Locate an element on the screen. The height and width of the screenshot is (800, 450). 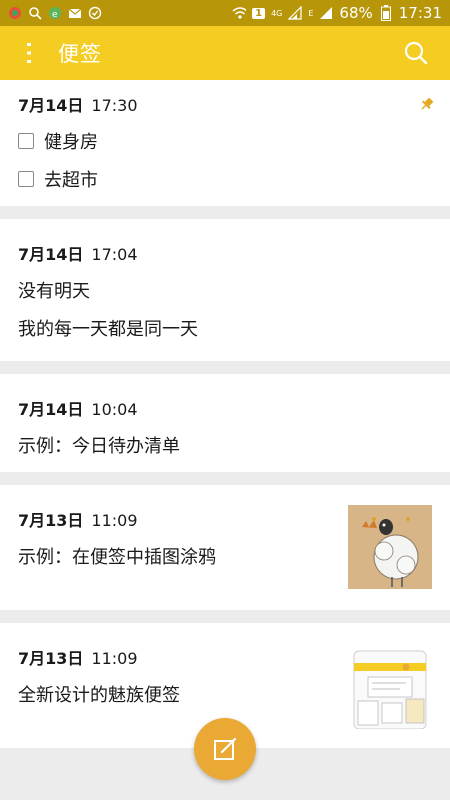
search-icon is located at coordinates (416, 53).